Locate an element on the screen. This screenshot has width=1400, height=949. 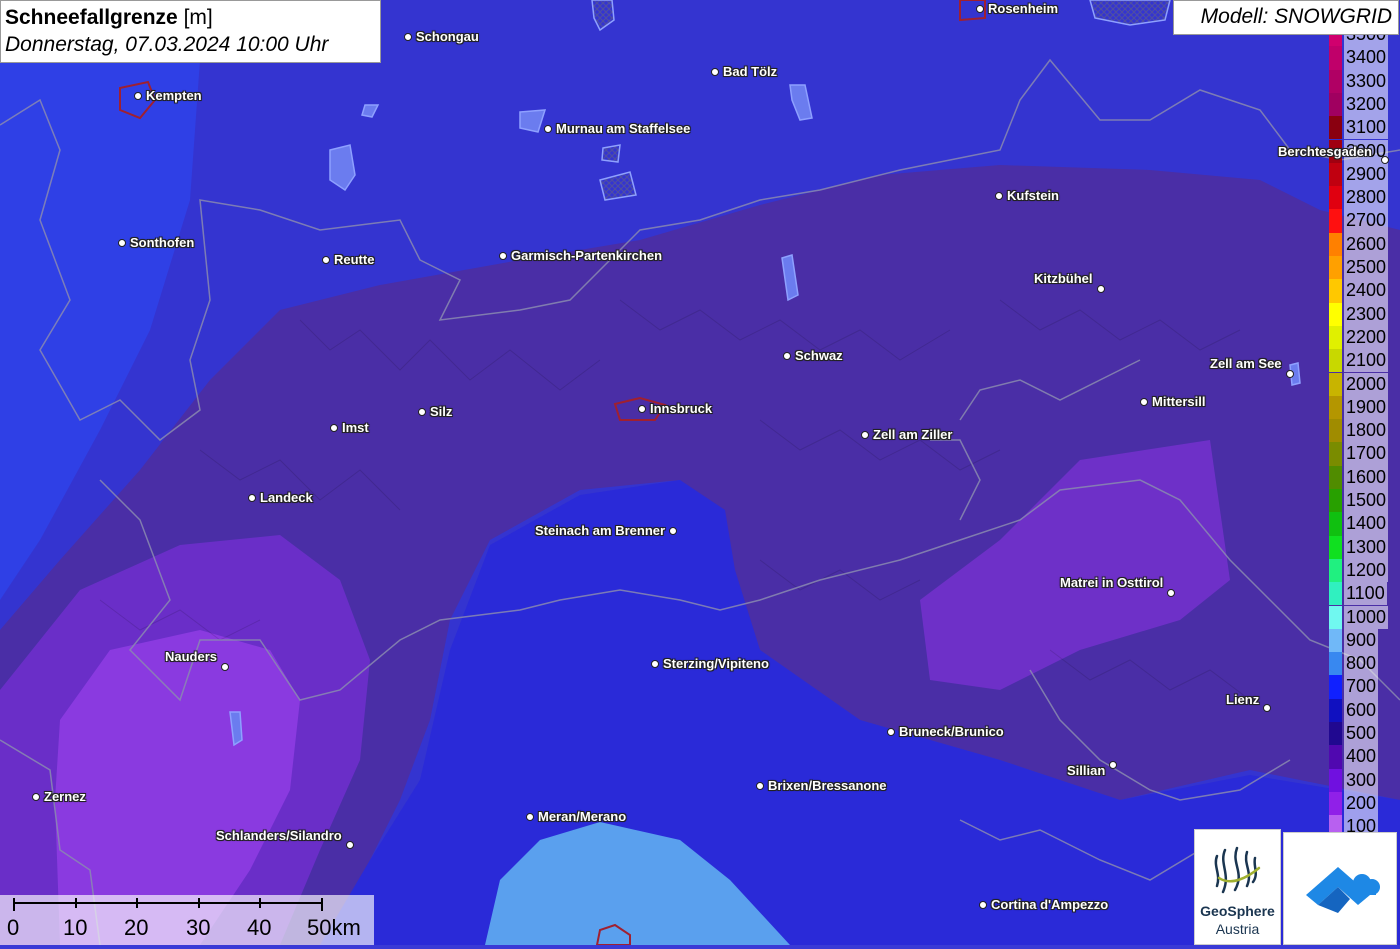
city-label-lienz: Lienz is located at coordinates (1243, 699).